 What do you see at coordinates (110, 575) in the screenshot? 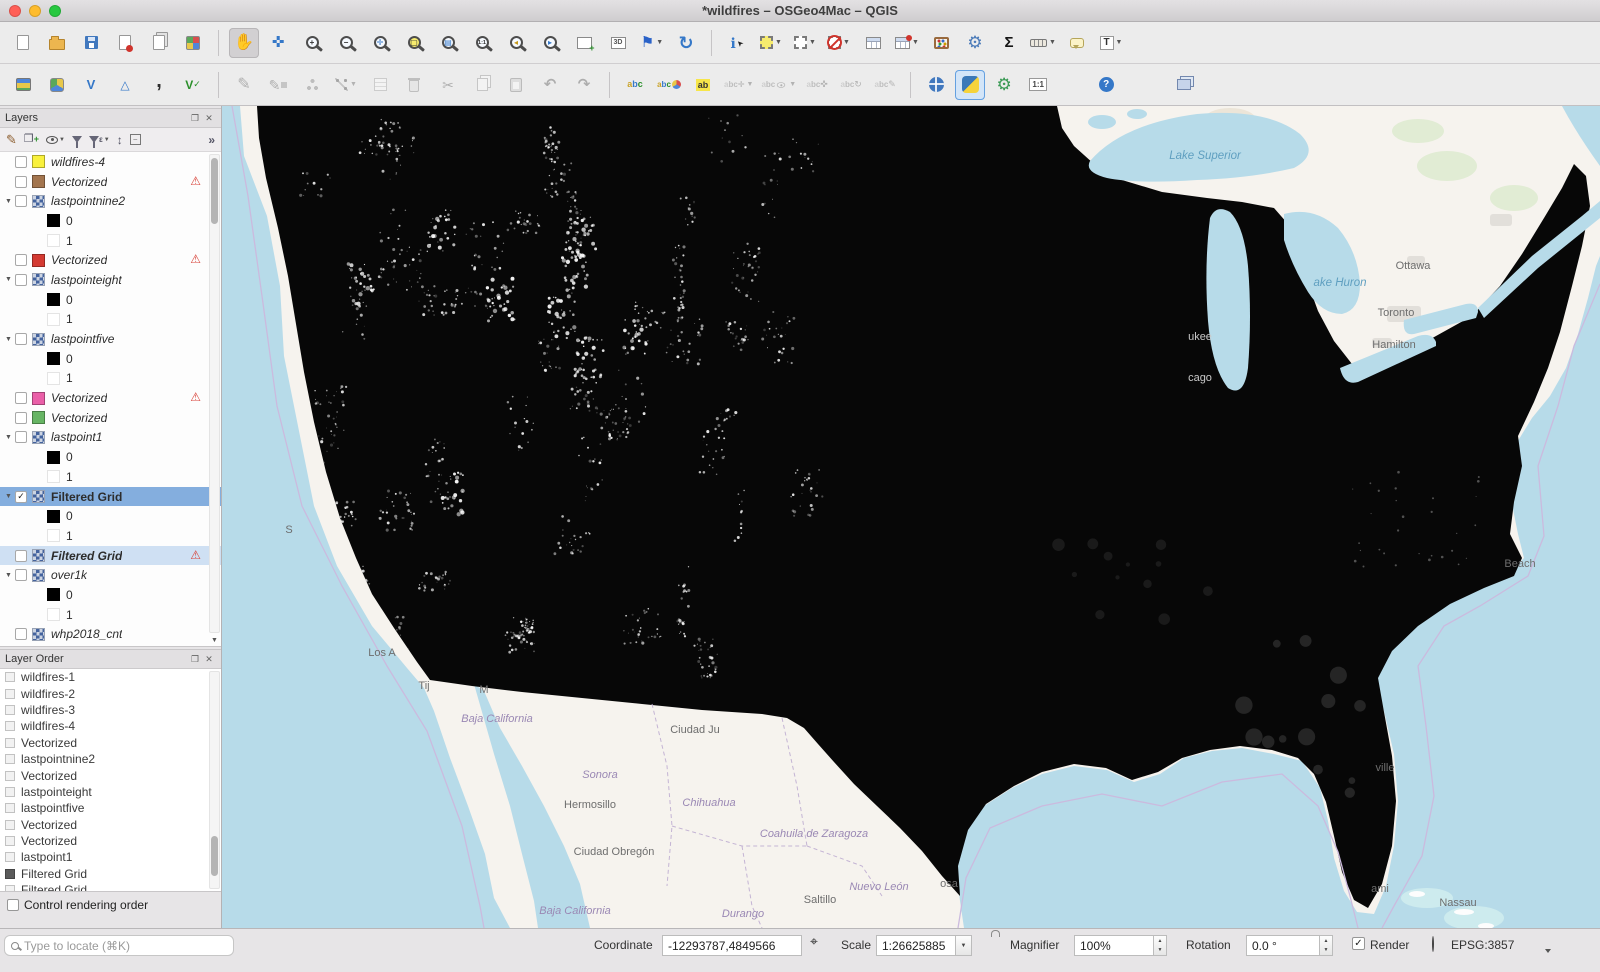
I see `layer-item: ▼ over1k` at bounding box center [110, 575].